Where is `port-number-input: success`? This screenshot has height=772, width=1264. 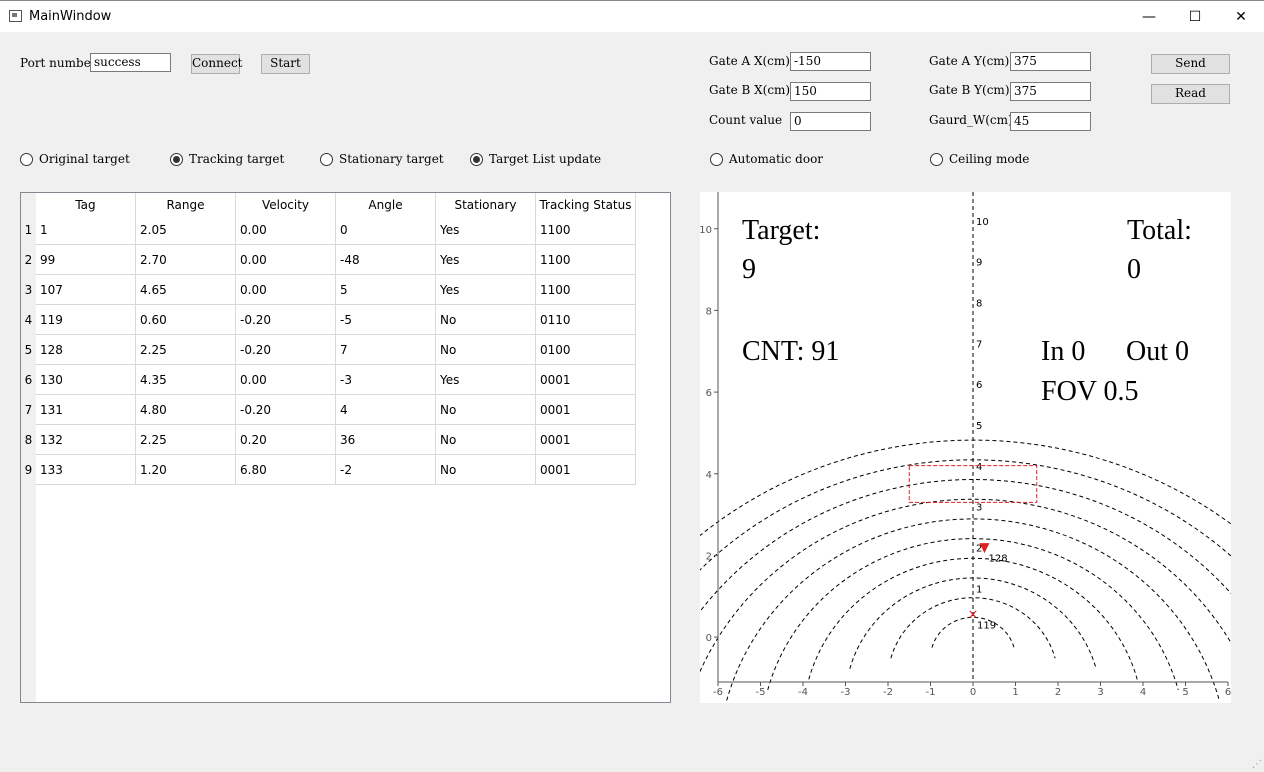 port-number-input: success is located at coordinates (130, 62).